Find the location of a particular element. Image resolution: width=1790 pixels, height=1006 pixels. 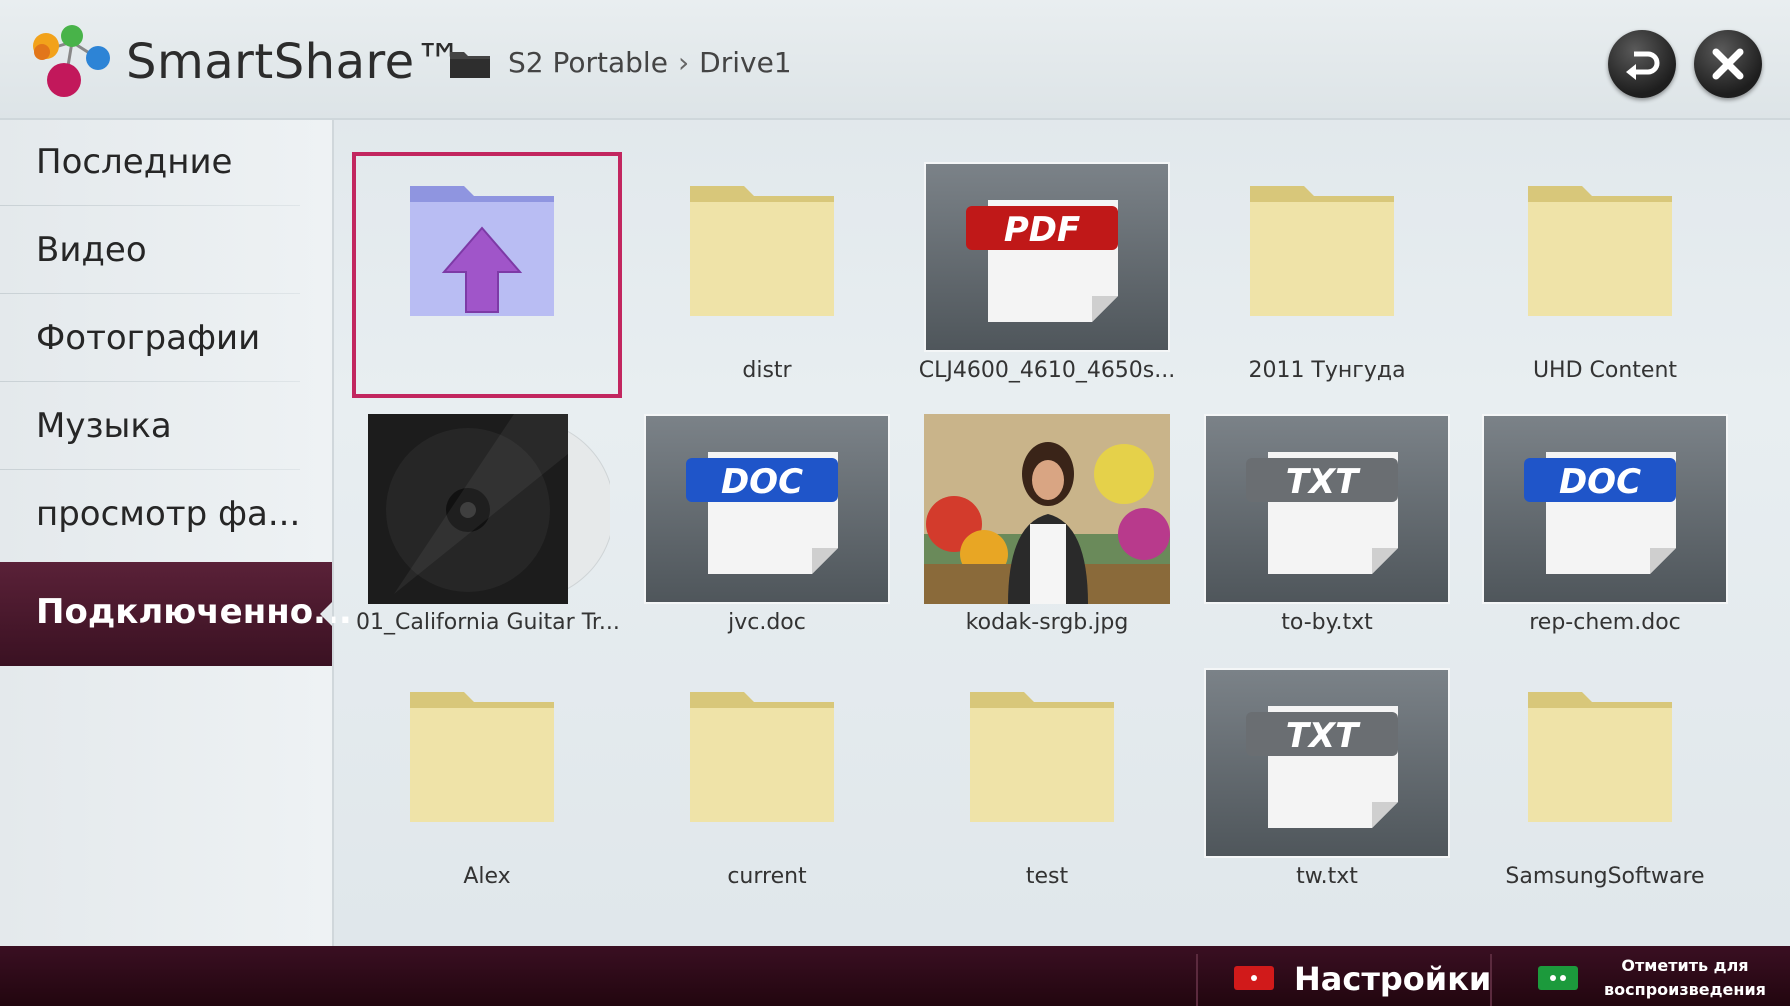

breadcrumb-device: S2 Portable is located at coordinates (588, 62).